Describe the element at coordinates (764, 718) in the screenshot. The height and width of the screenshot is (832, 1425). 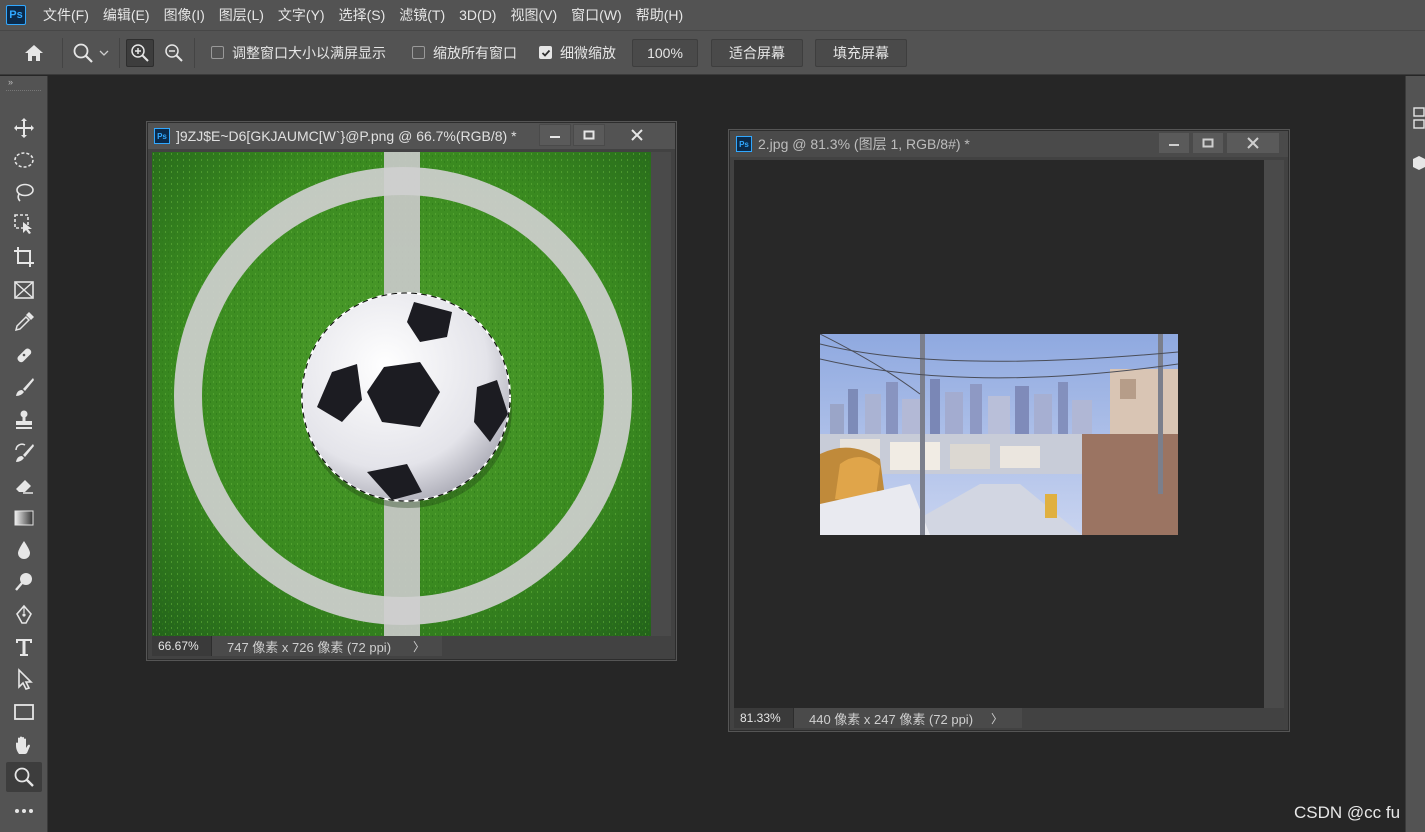
I see `zoom-level-field: 81.33%` at that location.